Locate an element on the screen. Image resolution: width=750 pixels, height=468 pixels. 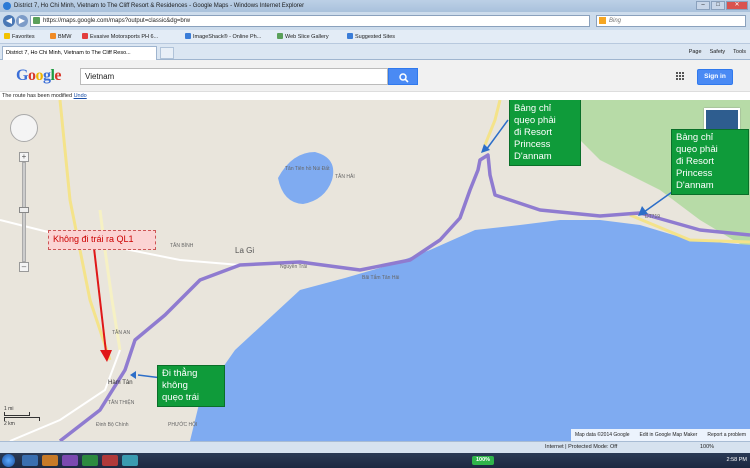
close-button: ✕ is located at coordinates (737, 5).